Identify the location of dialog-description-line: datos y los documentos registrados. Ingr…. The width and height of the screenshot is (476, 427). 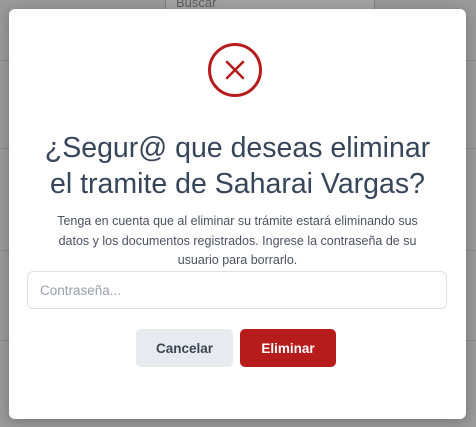
(237, 240).